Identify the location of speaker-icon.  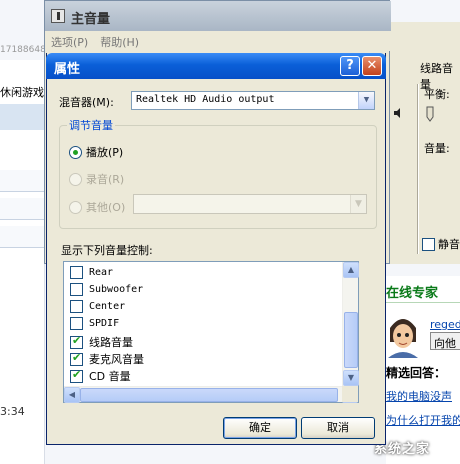
(397, 113).